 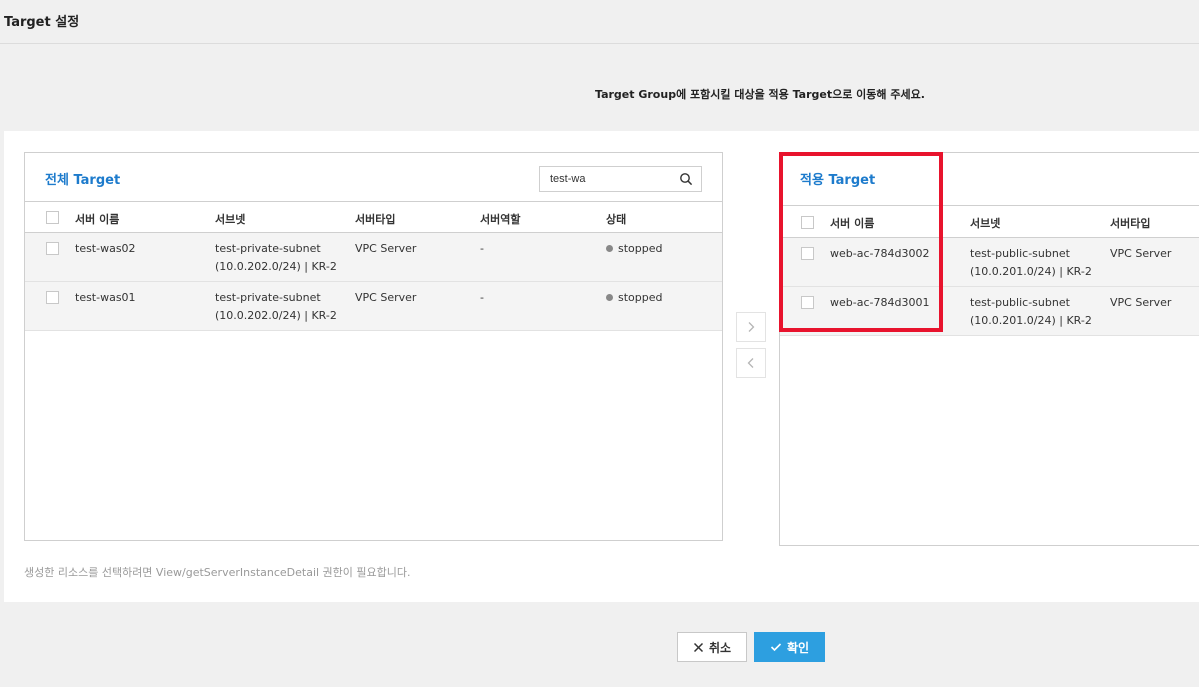 I want to click on applied-target-title: 적용 Target, so click(x=838, y=180).